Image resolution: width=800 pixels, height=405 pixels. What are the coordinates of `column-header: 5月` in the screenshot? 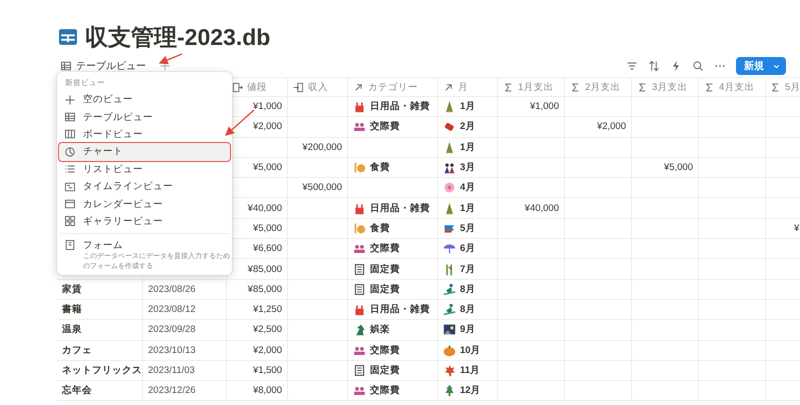 It's located at (792, 87).